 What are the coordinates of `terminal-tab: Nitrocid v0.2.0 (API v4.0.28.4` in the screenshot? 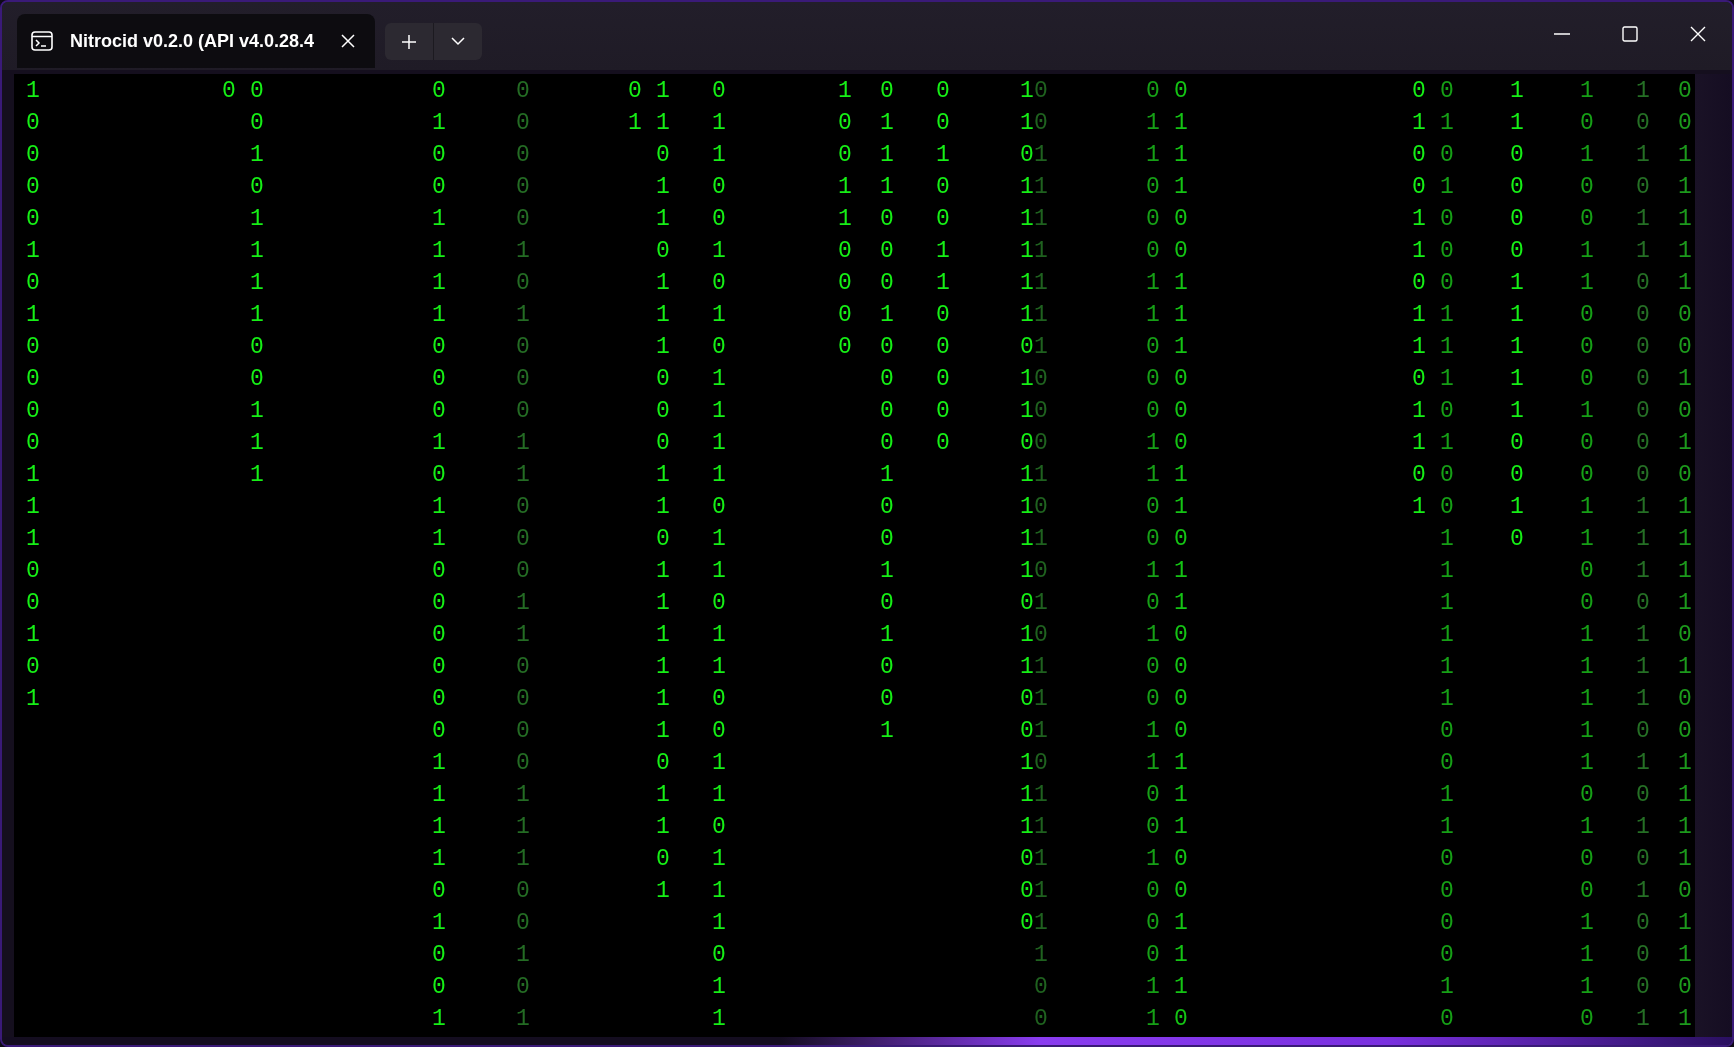 It's located at (196, 41).